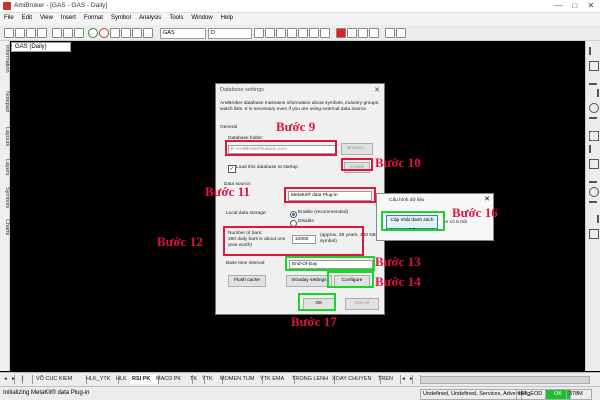  I want to click on step-9-label: Bước 9, so click(296, 126).